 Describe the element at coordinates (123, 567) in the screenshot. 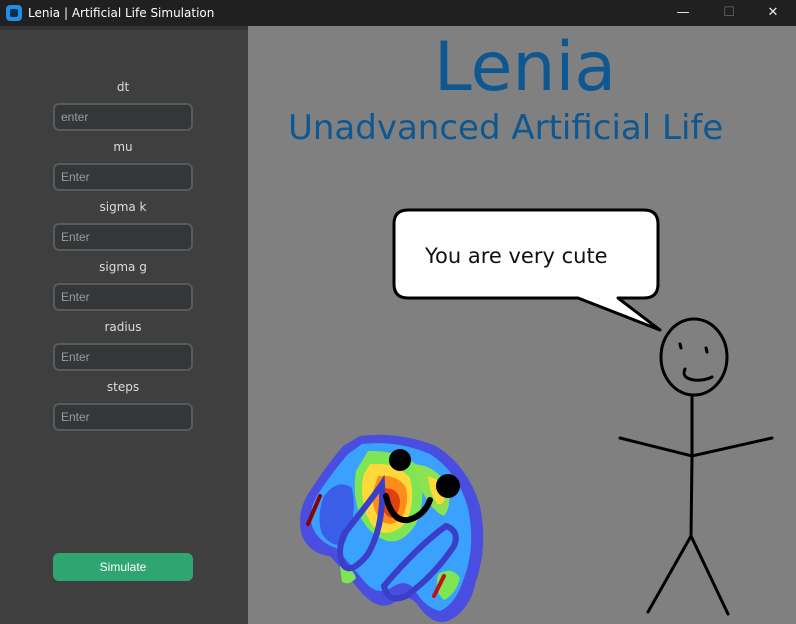

I see `simulate-button: Simulate` at that location.